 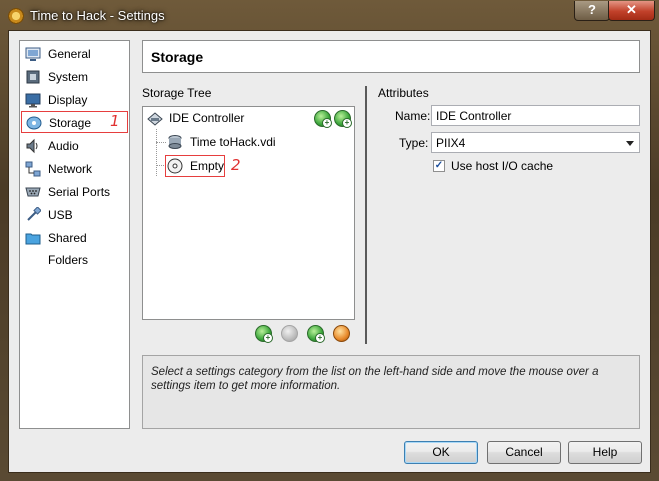 What do you see at coordinates (74, 100) in the screenshot?
I see `category-display: Display` at bounding box center [74, 100].